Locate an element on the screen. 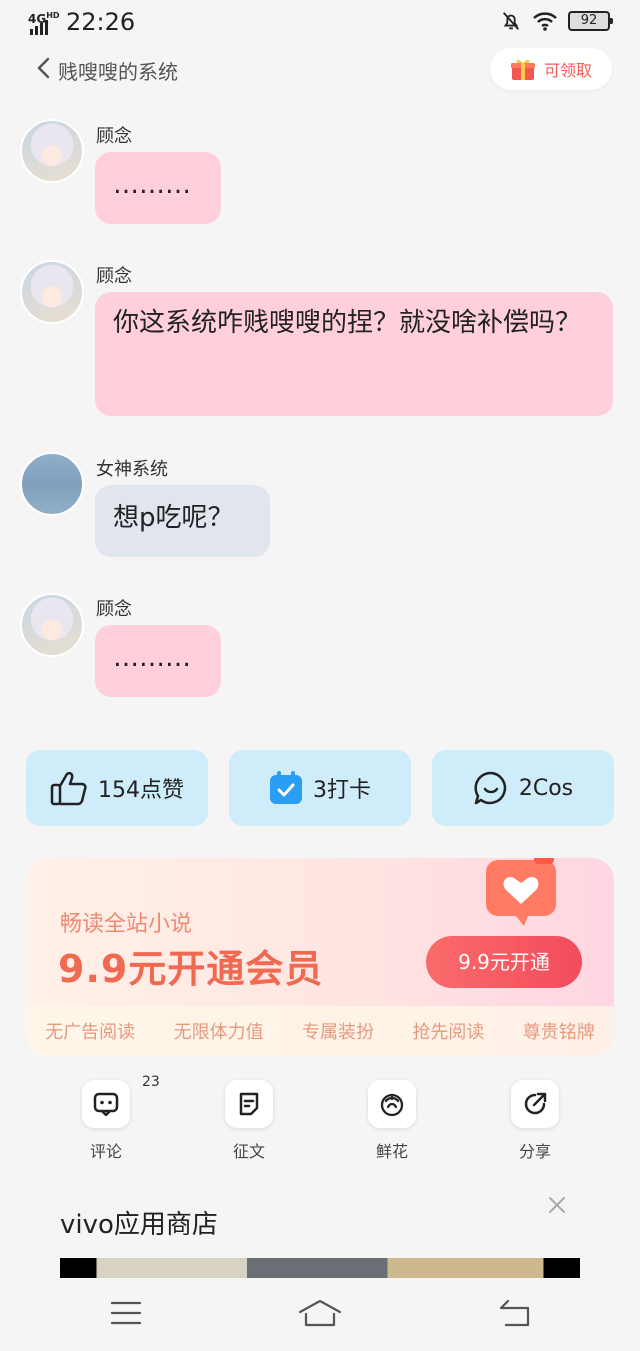 The height and width of the screenshot is (1351, 640). close-icon is located at coordinates (557, 1205).